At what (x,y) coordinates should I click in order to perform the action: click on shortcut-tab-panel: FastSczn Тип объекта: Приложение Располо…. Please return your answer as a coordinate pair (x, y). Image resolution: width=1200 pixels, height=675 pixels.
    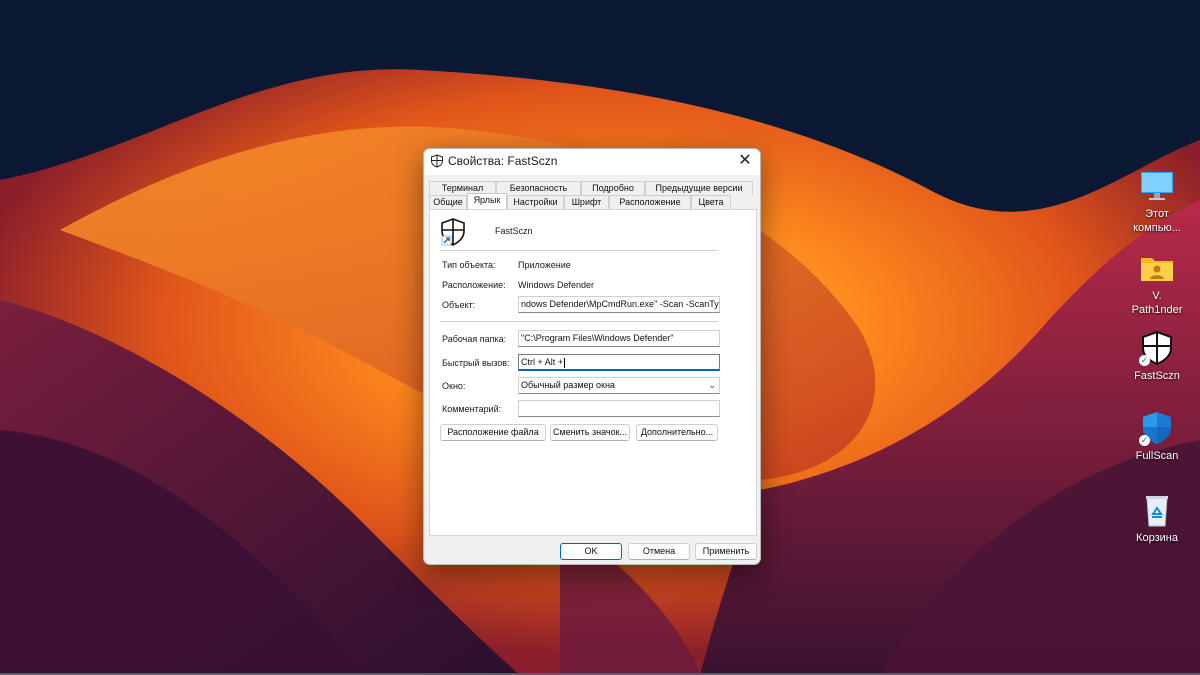
    Looking at the image, I should click on (593, 372).